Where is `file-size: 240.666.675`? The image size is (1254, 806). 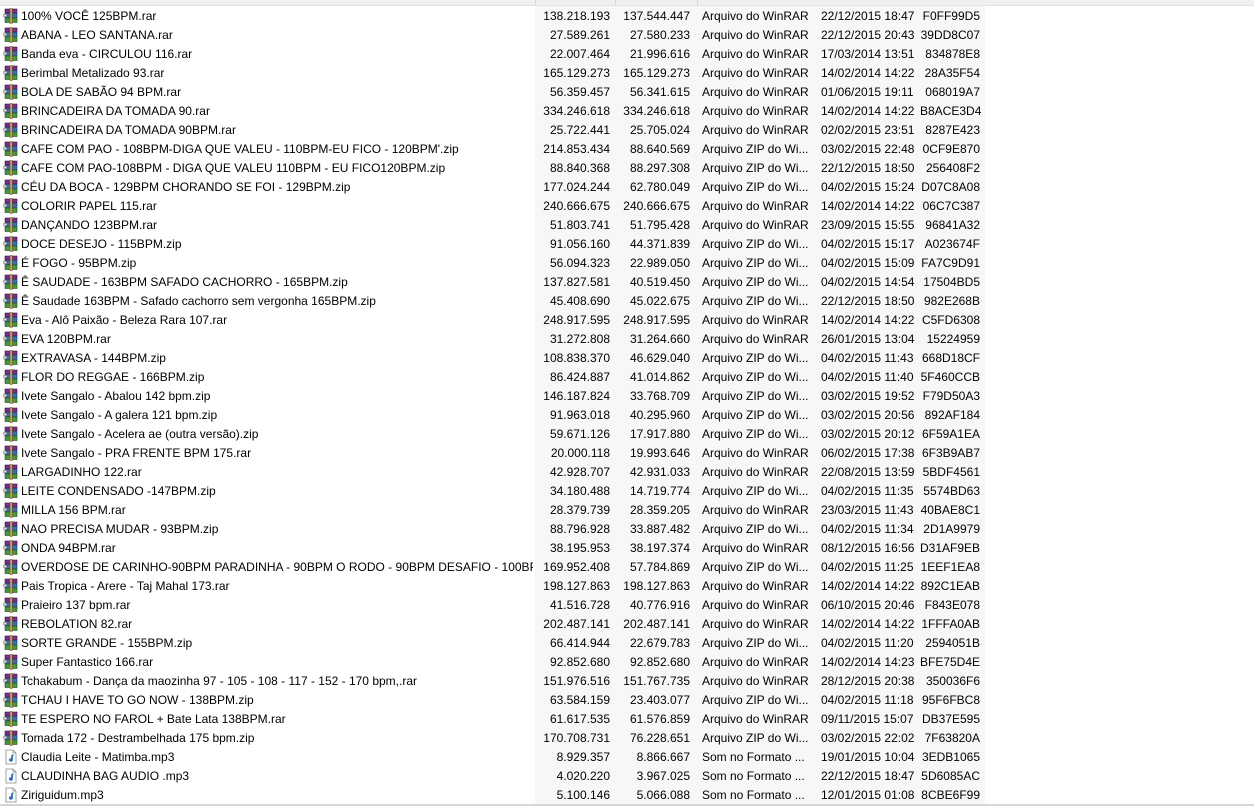 file-size: 240.666.675 is located at coordinates (576, 206).